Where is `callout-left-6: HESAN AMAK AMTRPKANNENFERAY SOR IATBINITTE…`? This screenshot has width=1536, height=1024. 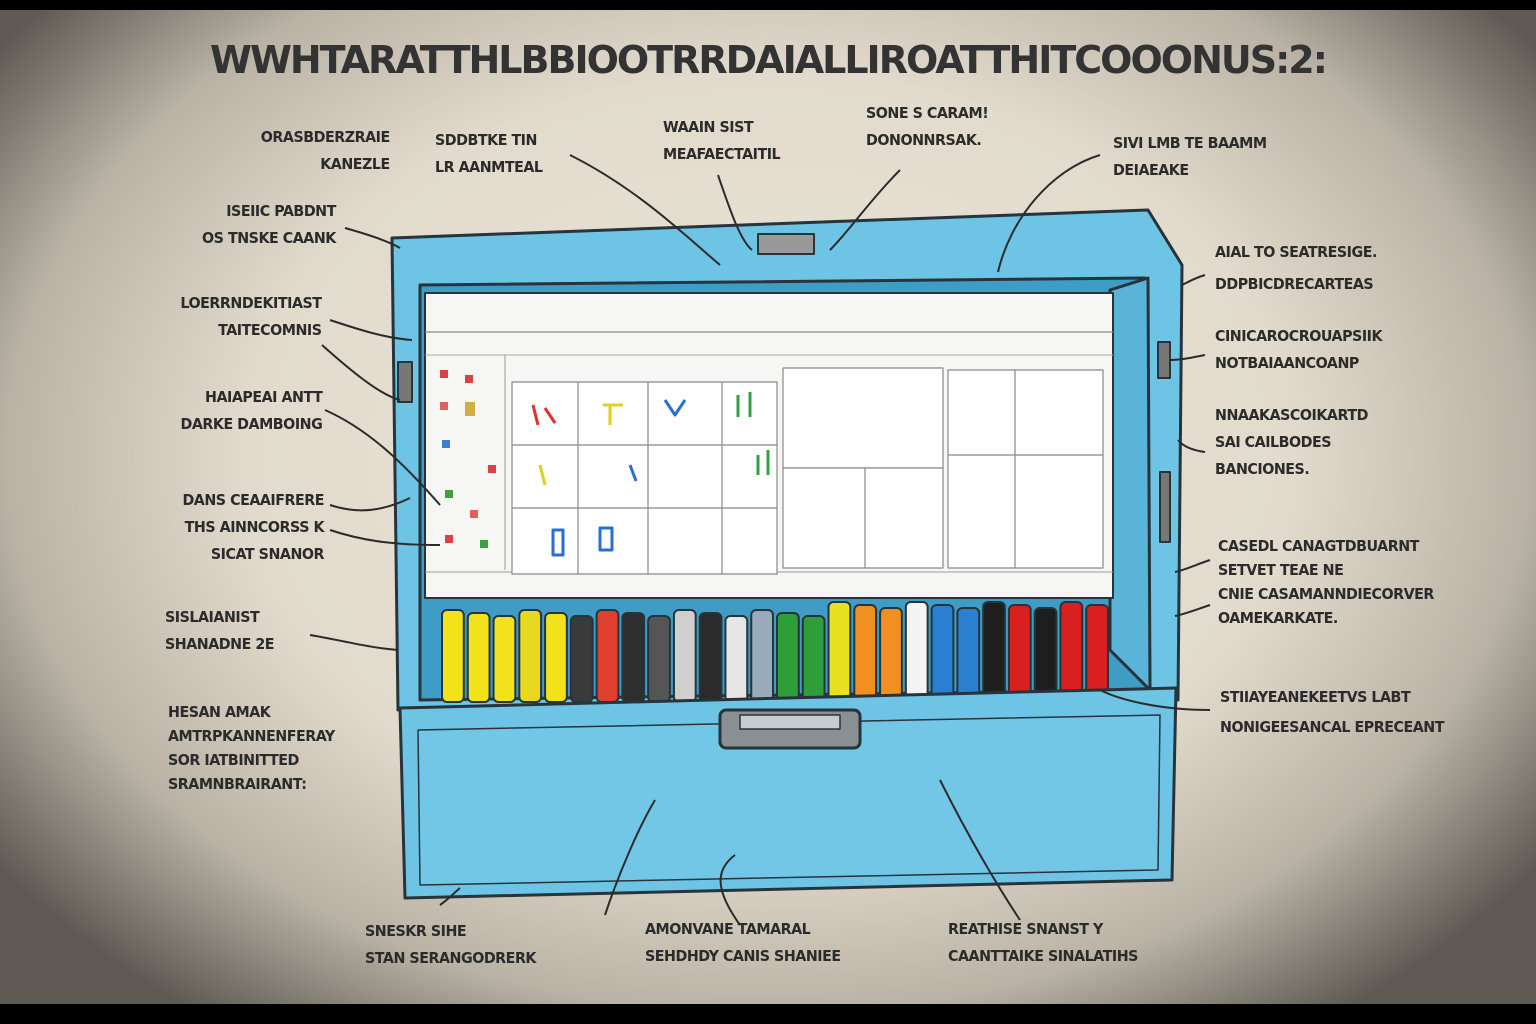 callout-left-6: HESAN AMAK AMTRPKANNENFERAY SOR IATBINITTE… is located at coordinates (251, 748).